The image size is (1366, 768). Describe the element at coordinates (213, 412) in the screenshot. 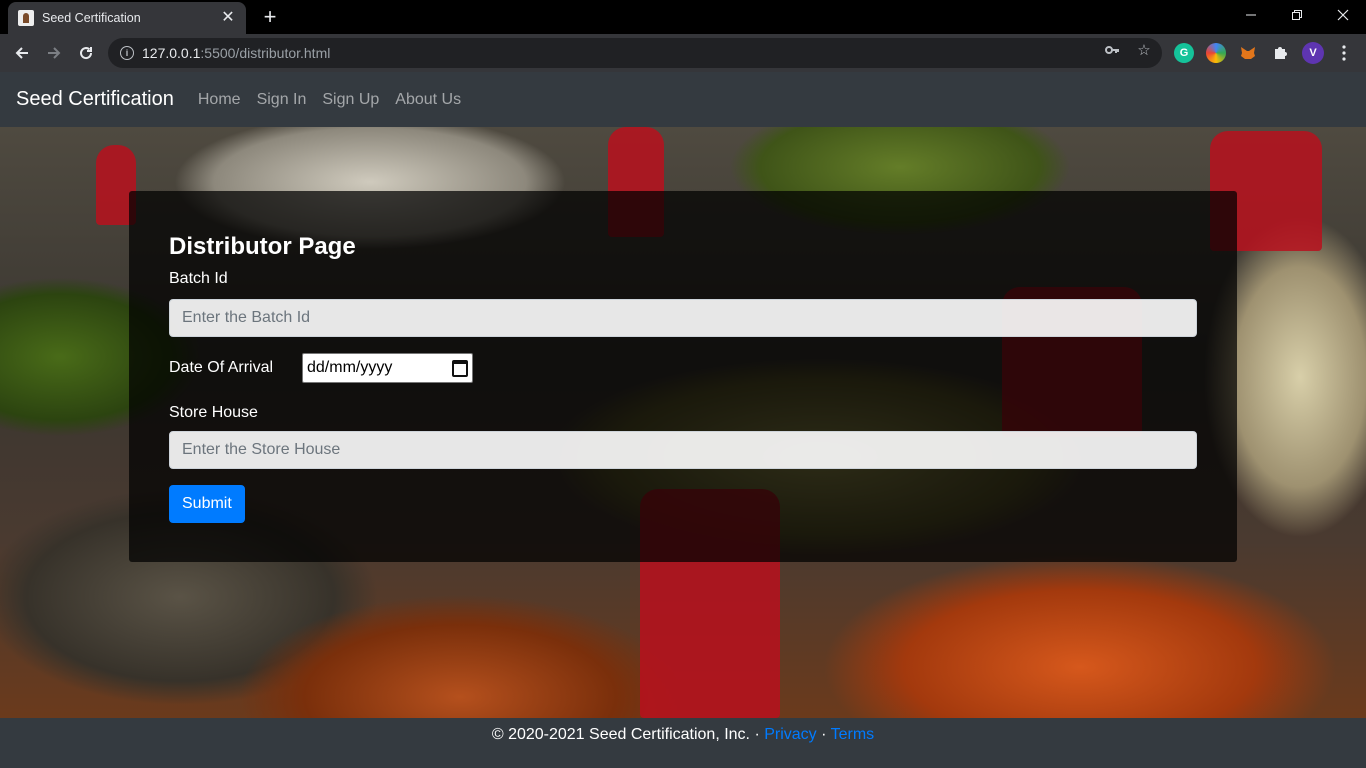

I see `store-house-label: Store House` at that location.